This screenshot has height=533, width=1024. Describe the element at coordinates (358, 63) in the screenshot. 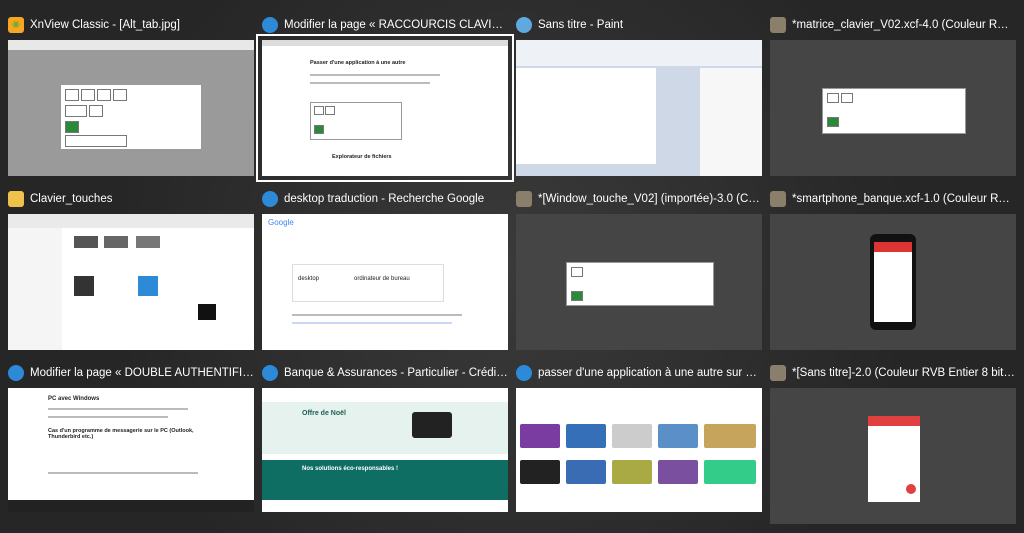

I see `preview-heading: Passer d'une application à une autre` at that location.